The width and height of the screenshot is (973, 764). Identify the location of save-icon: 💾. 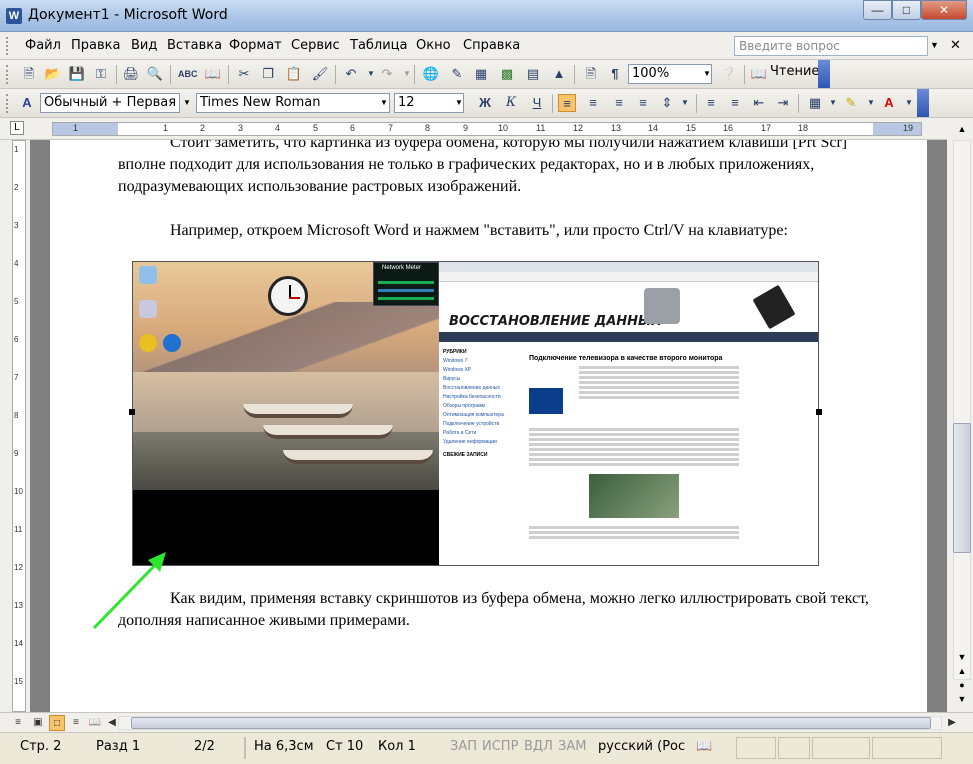
(77, 74).